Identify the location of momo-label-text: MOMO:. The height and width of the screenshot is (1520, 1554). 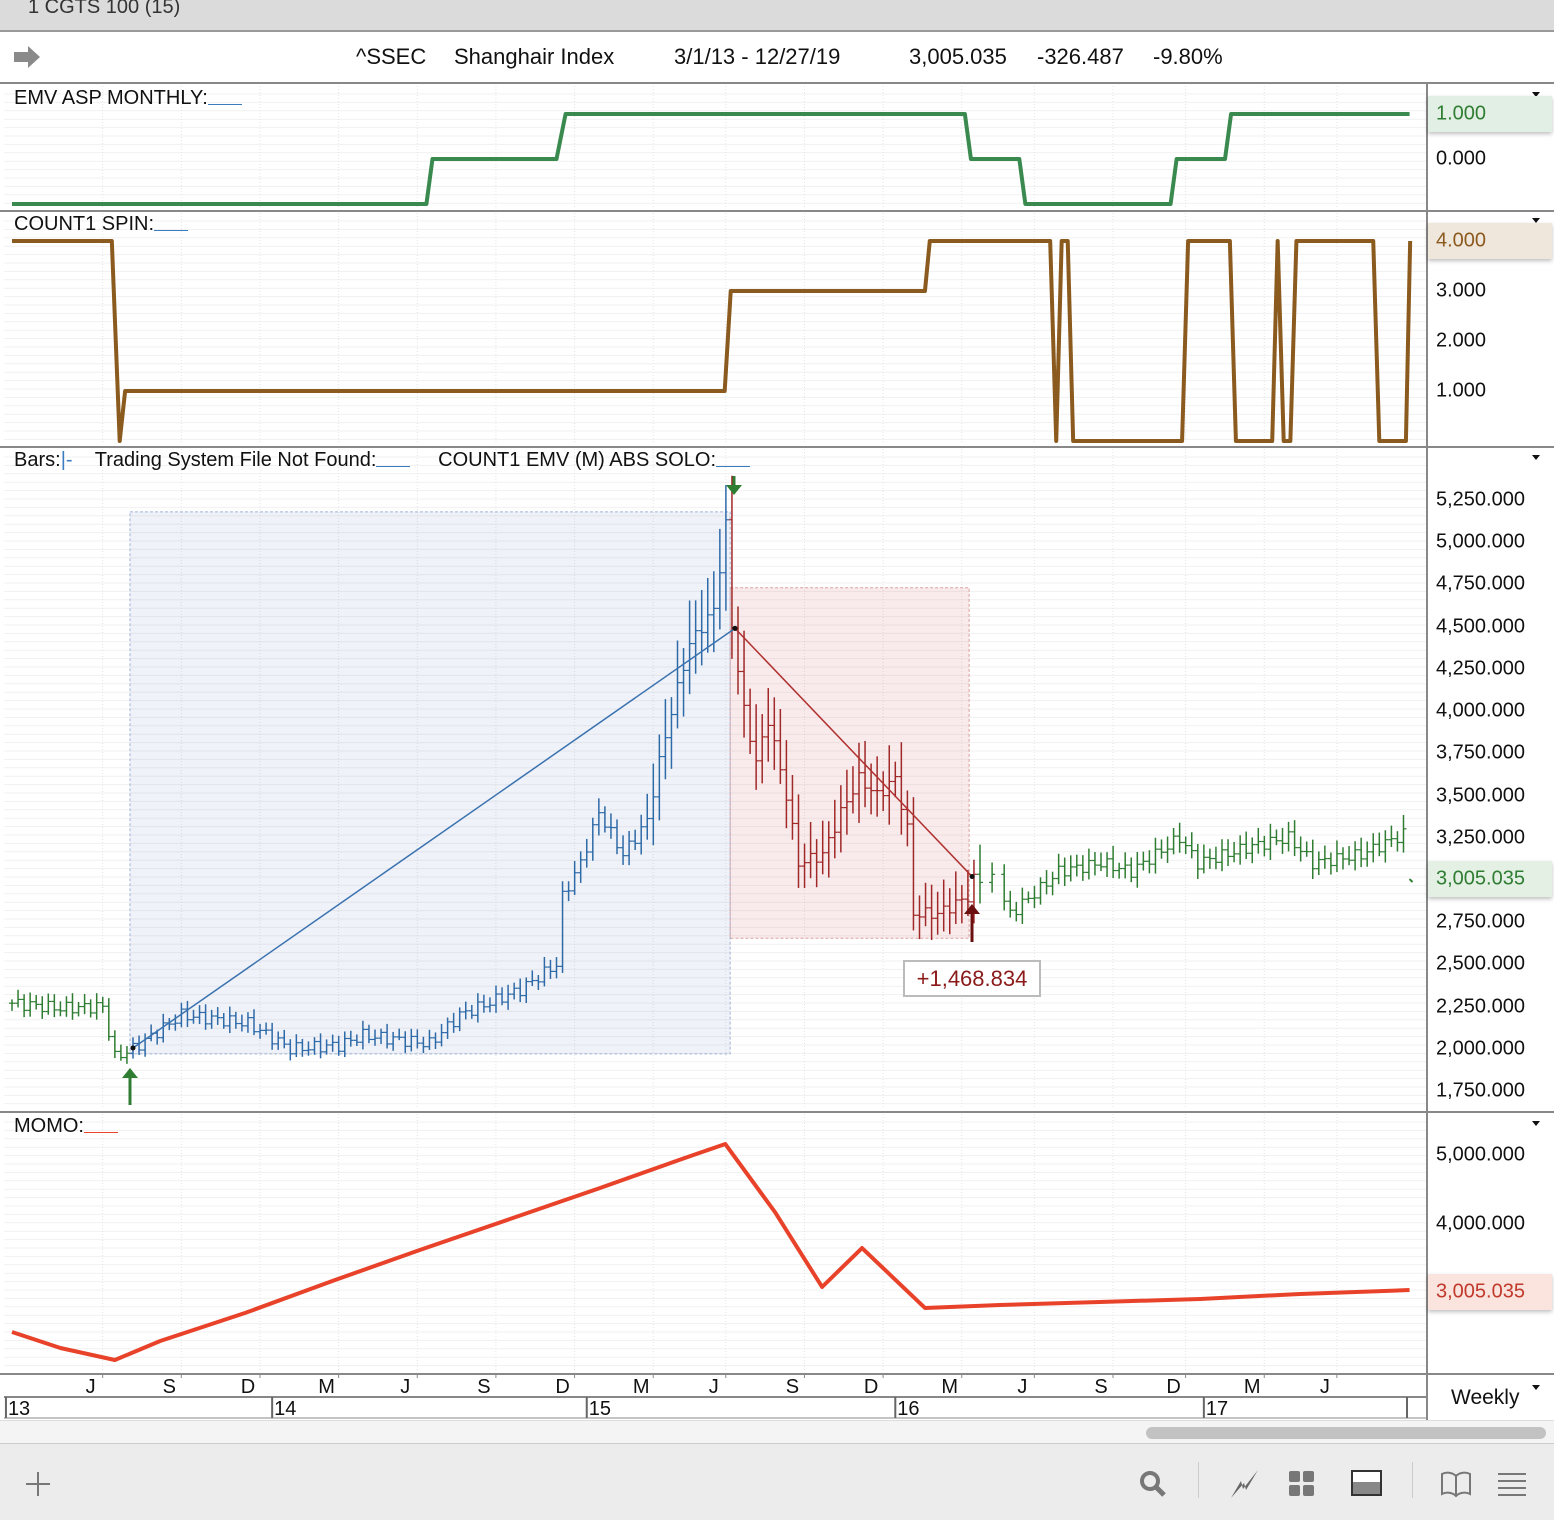
(49, 1126).